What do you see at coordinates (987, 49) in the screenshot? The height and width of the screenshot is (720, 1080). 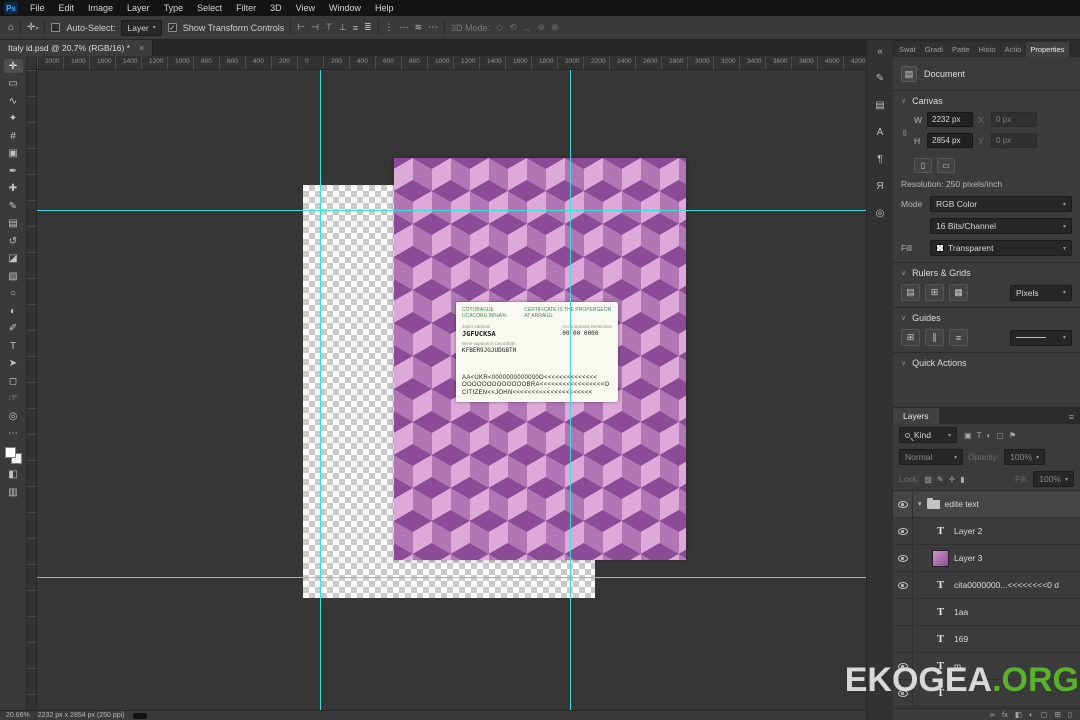 I see `tab-histo: Histo` at bounding box center [987, 49].